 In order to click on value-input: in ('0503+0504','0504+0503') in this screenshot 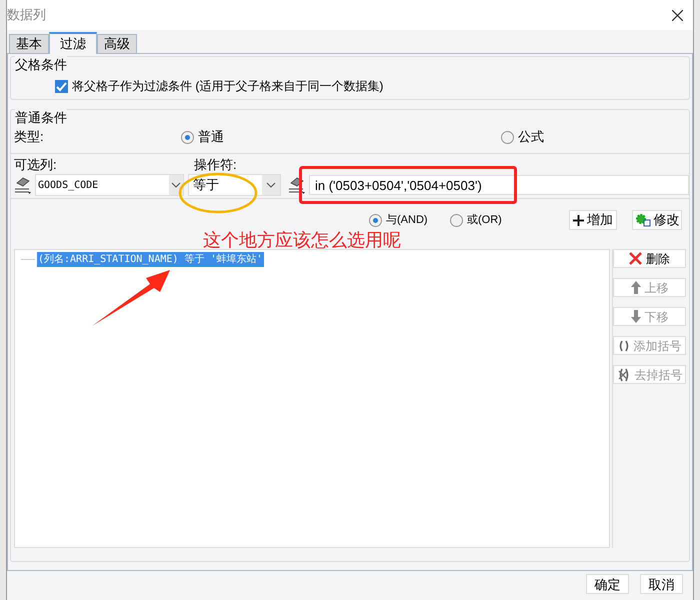, I will do `click(499, 185)`.